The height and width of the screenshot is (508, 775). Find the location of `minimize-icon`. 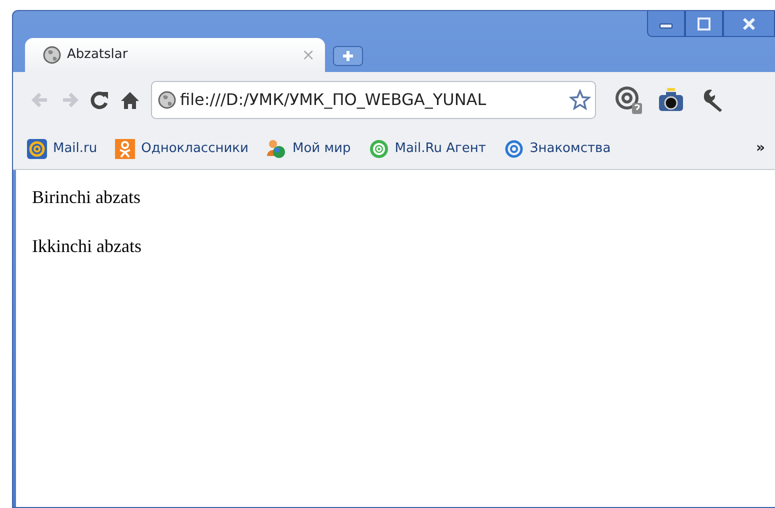

minimize-icon is located at coordinates (666, 24).